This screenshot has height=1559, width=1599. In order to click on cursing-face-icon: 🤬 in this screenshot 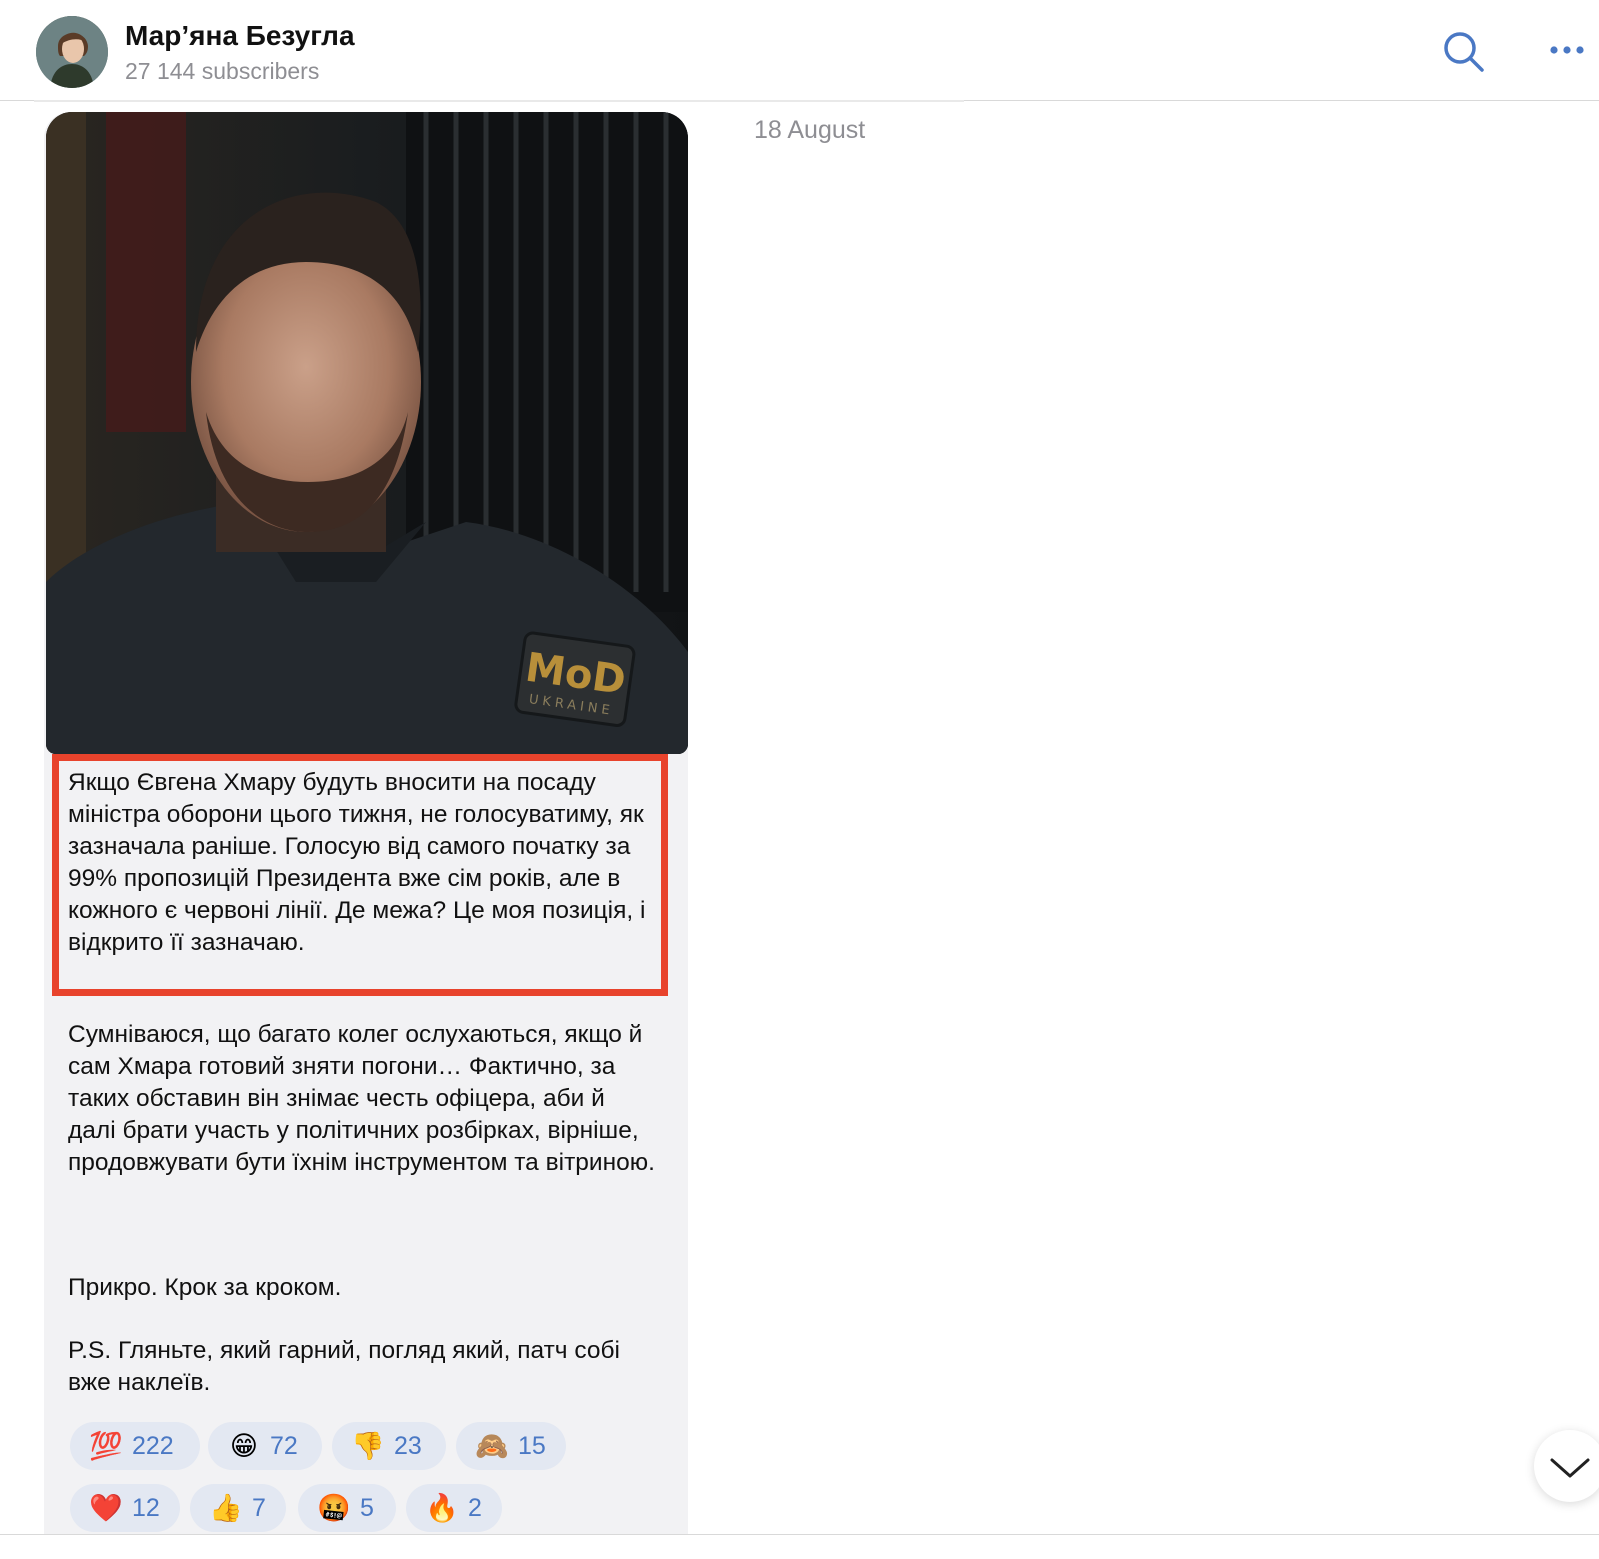, I will do `click(334, 1508)`.